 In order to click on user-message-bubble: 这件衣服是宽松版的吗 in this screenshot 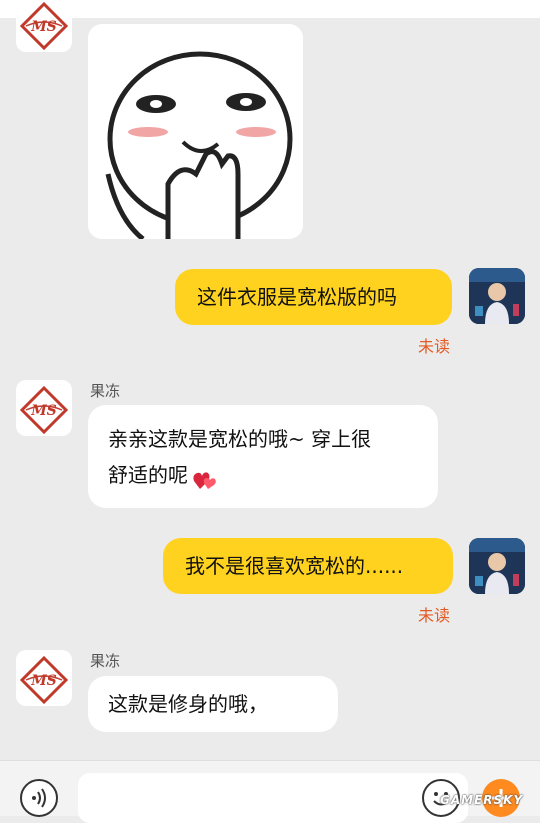, I will do `click(313, 297)`.